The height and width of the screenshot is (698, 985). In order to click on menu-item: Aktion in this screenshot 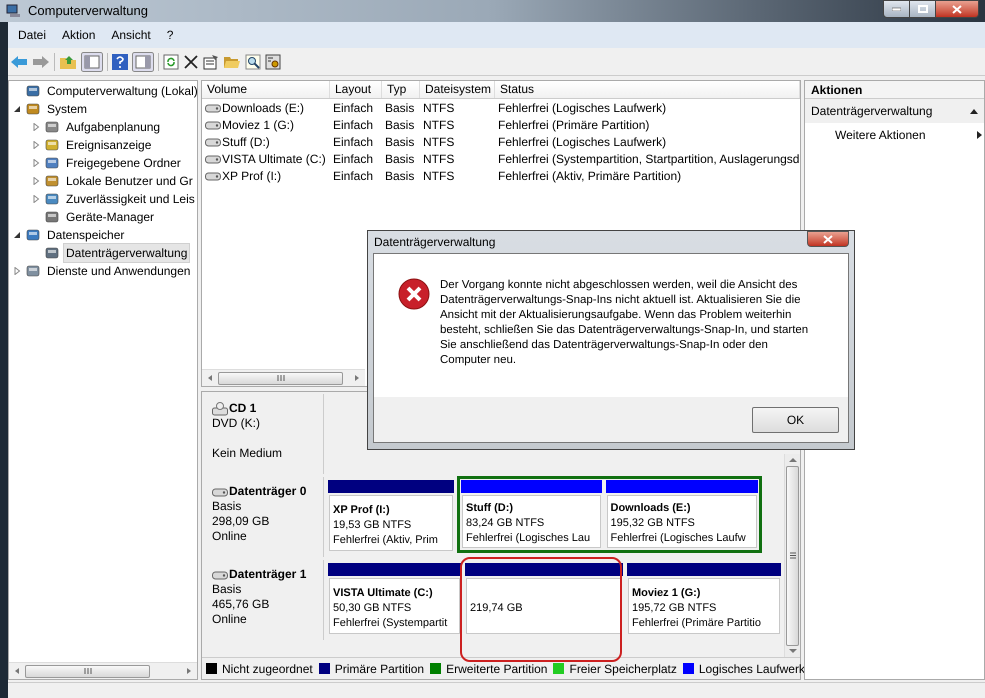, I will do `click(79, 35)`.